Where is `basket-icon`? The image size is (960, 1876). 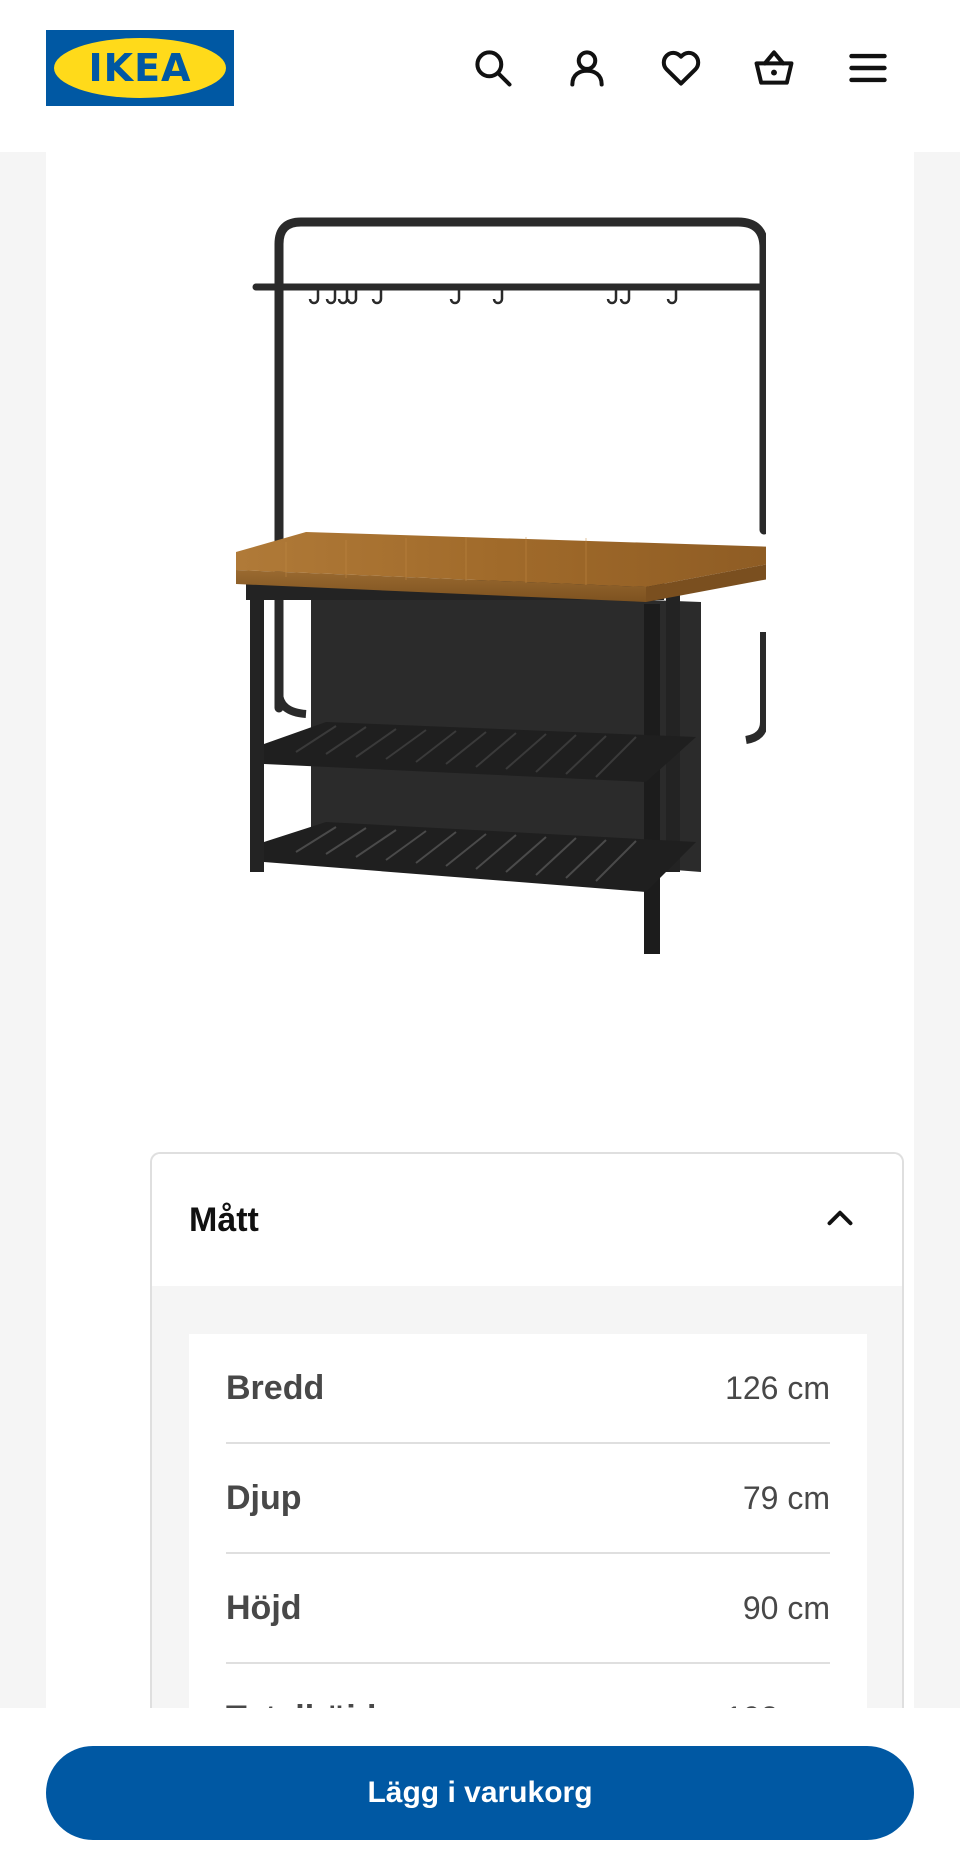 basket-icon is located at coordinates (774, 67).